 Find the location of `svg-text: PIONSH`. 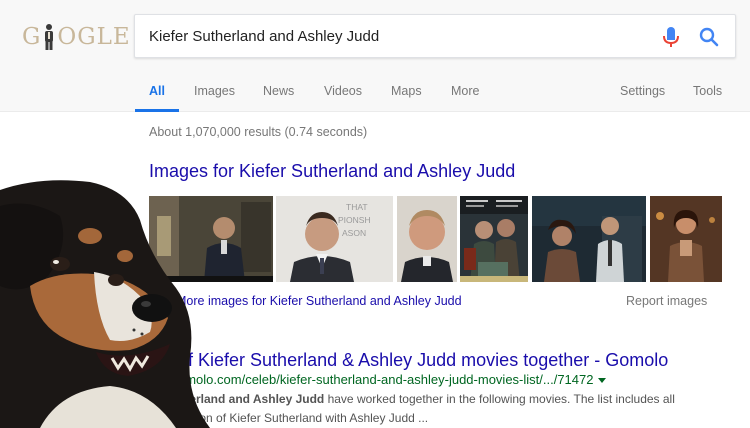

svg-text: PIONSH is located at coordinates (354, 220).